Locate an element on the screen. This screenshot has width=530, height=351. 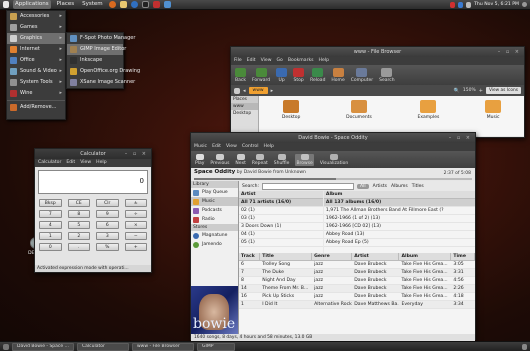
home-button: Home is located at coordinates (338, 75).